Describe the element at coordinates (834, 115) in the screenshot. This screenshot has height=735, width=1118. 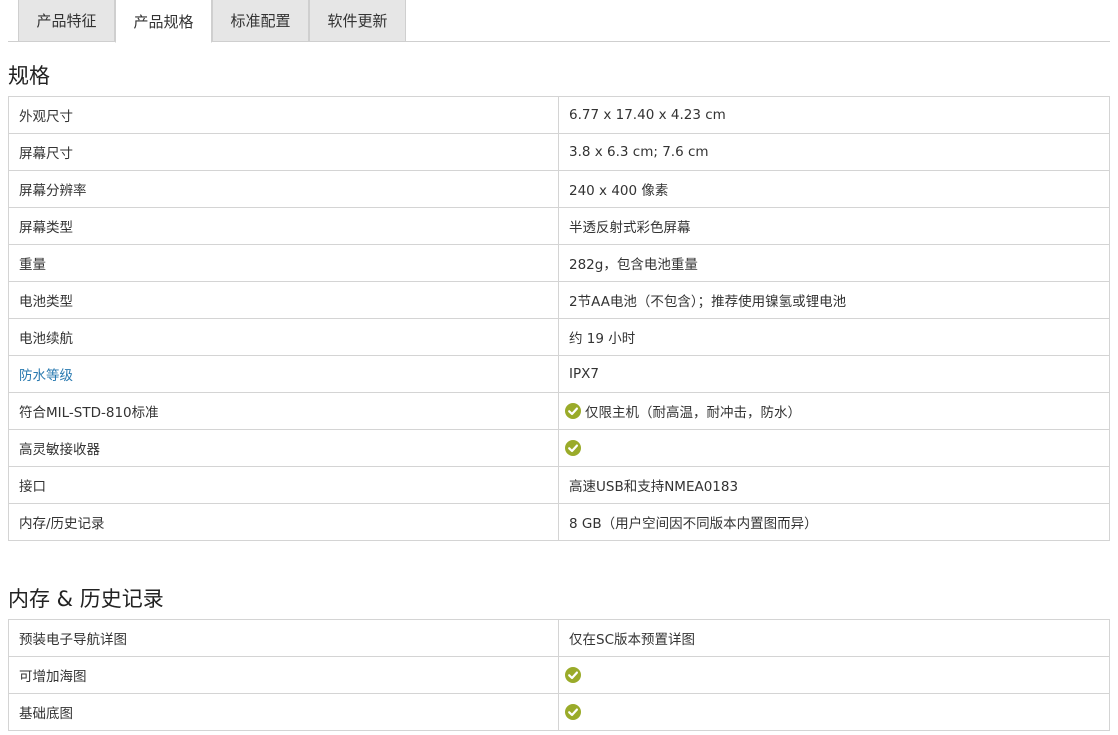
I see `spec-value: 6.77 x 17.40 x 4.23 cm` at that location.